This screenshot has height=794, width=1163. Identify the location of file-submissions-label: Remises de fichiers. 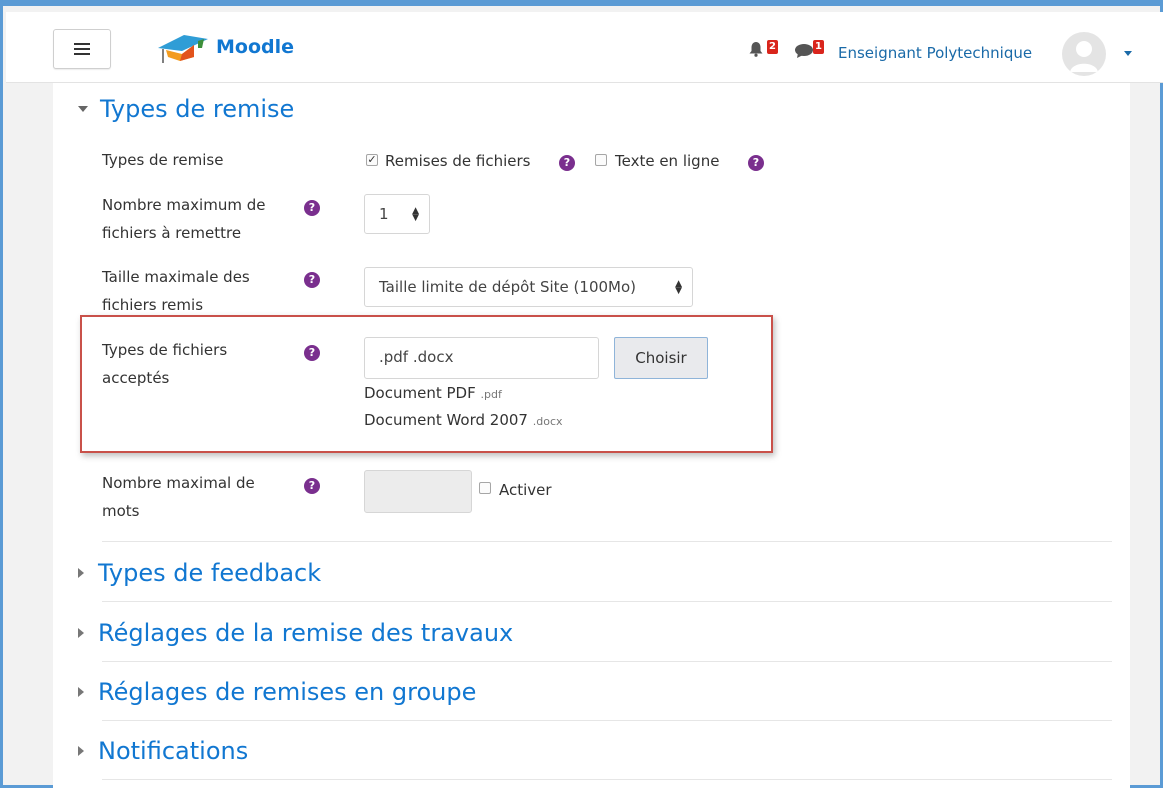
(457, 161).